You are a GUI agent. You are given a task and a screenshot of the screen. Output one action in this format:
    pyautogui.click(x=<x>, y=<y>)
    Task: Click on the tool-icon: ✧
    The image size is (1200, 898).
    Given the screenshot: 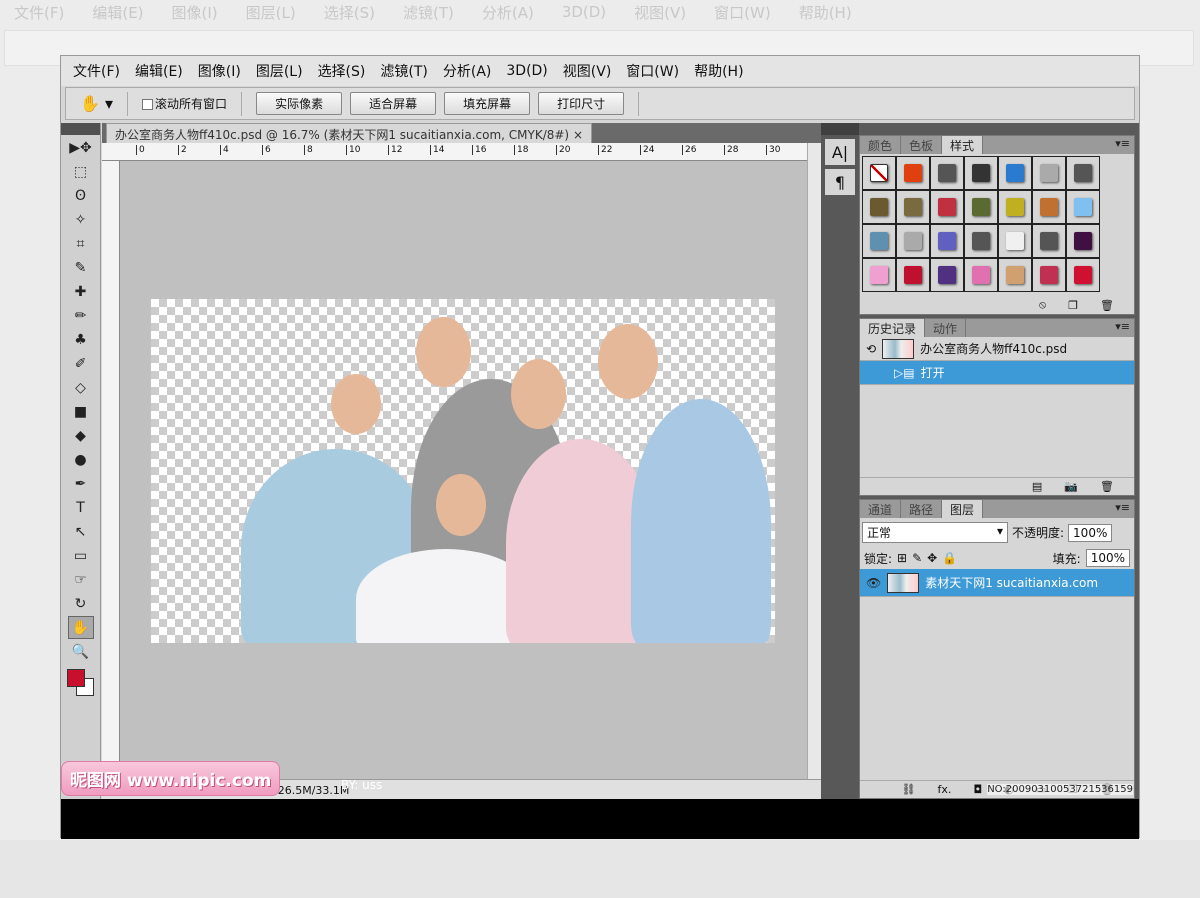 What is the action you would take?
    pyautogui.click(x=81, y=219)
    